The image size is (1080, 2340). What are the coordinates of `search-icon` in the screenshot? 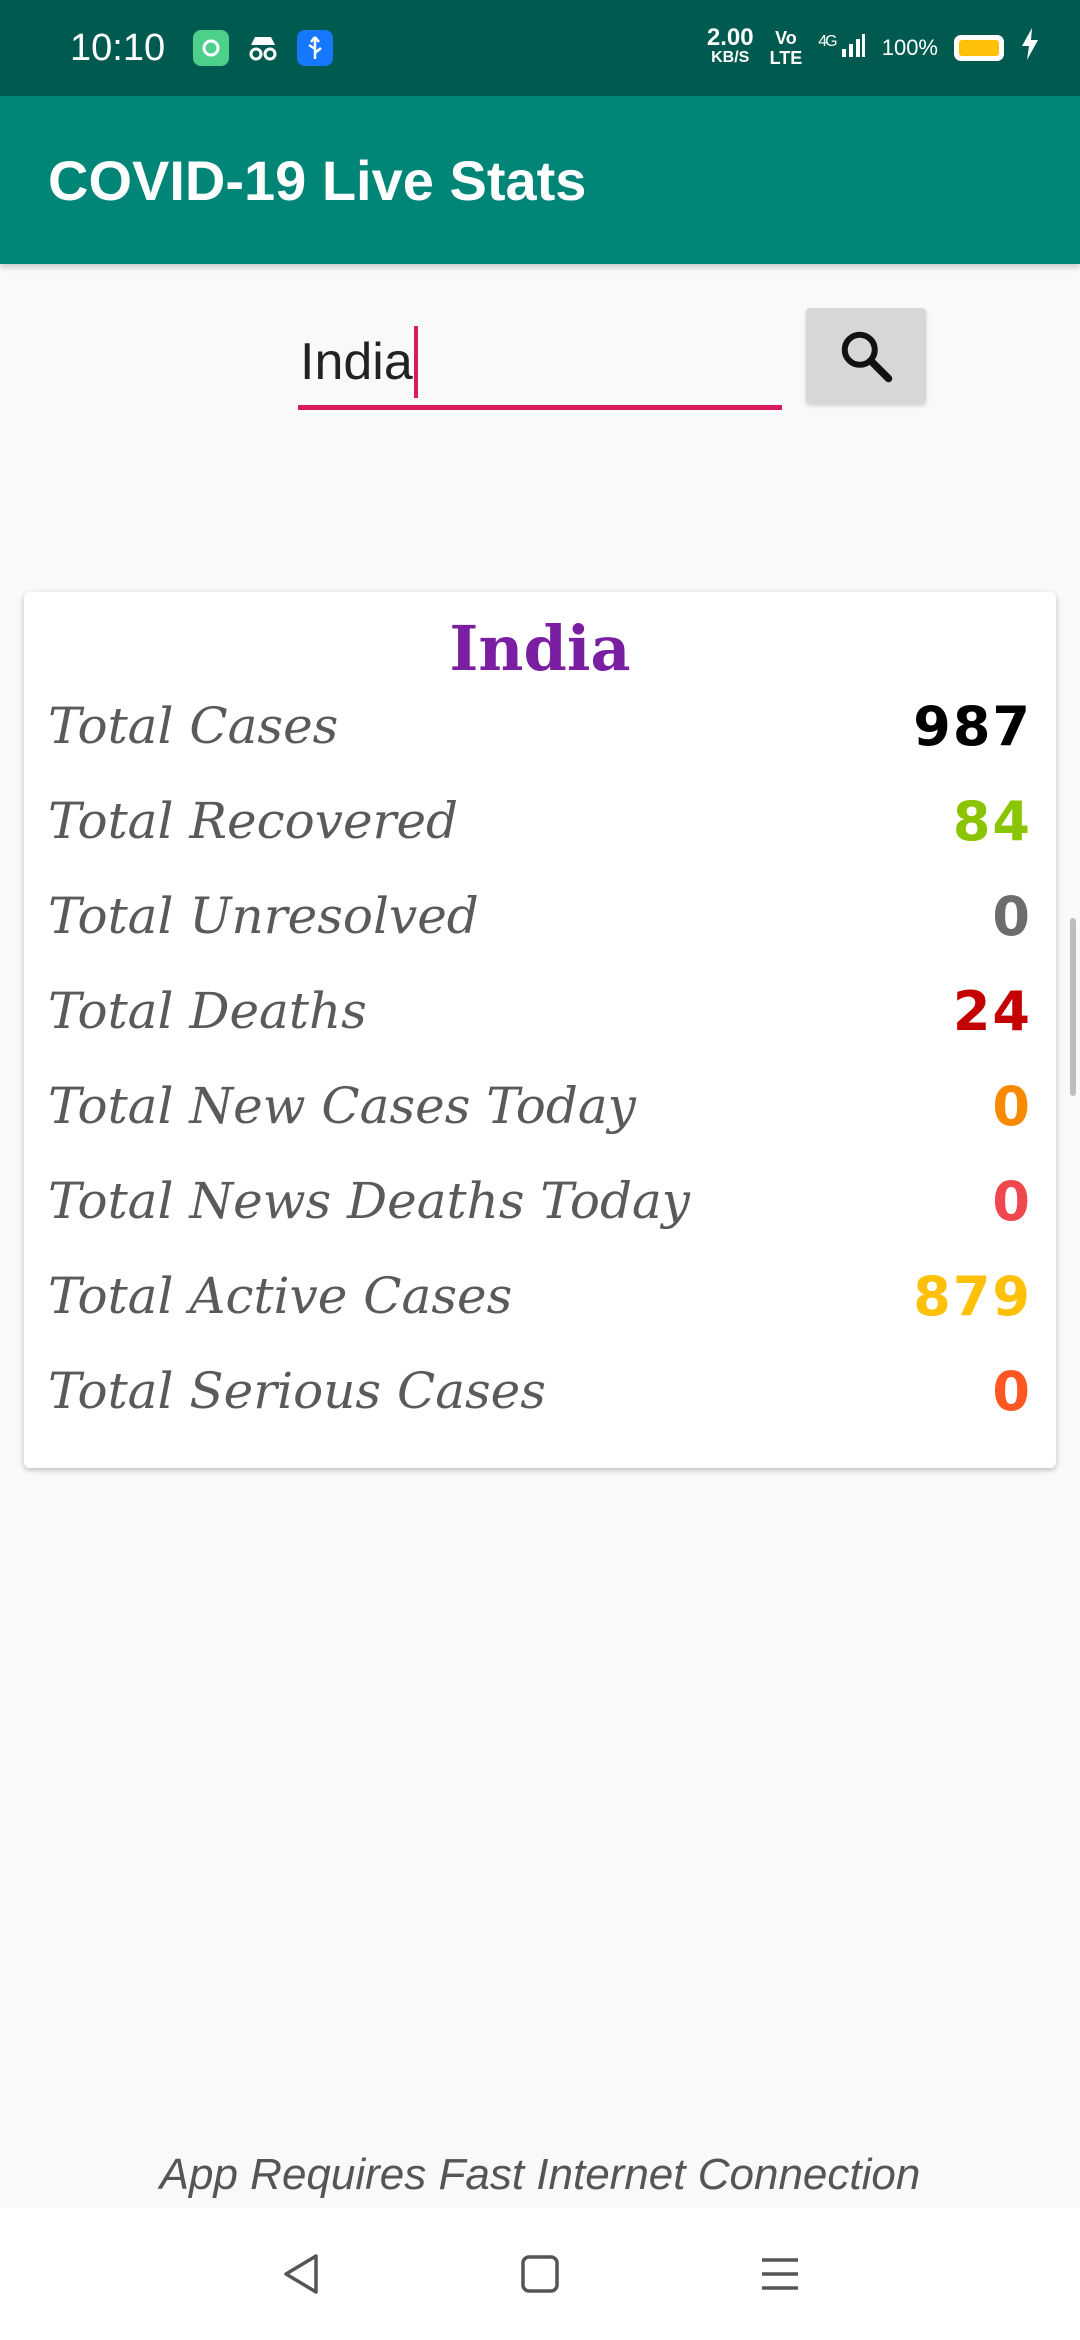 It's located at (867, 357).